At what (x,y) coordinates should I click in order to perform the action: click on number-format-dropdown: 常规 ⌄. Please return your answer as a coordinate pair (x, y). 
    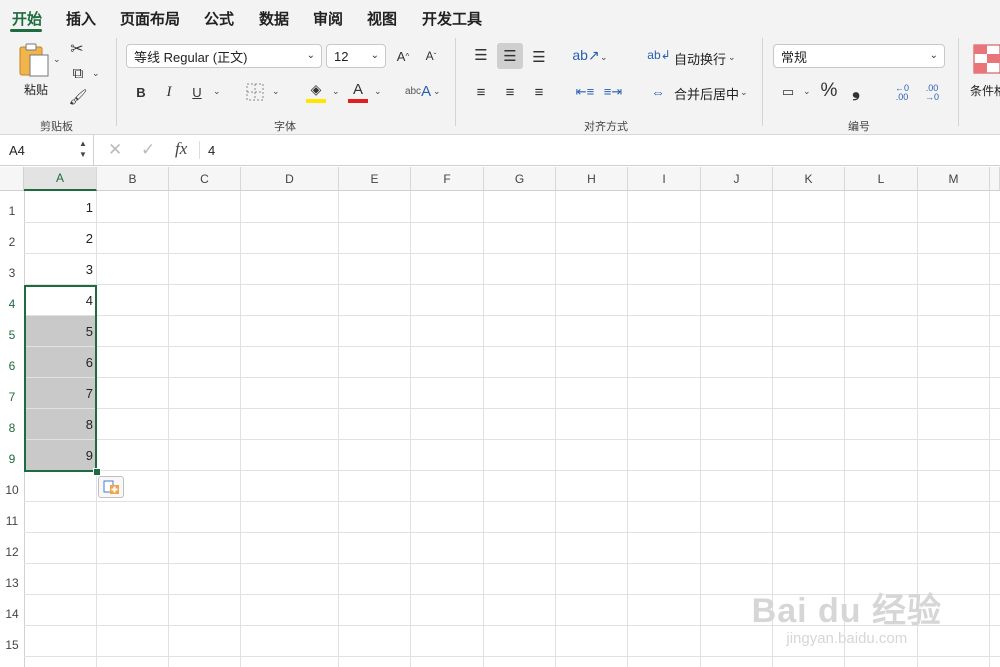
    Looking at the image, I should click on (859, 56).